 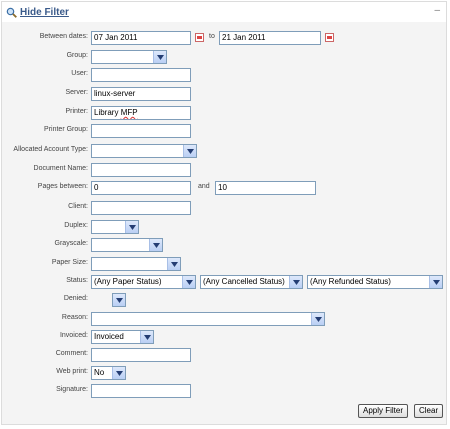 What do you see at coordinates (224, 373) in the screenshot?
I see `row-web-print: Web print: No` at bounding box center [224, 373].